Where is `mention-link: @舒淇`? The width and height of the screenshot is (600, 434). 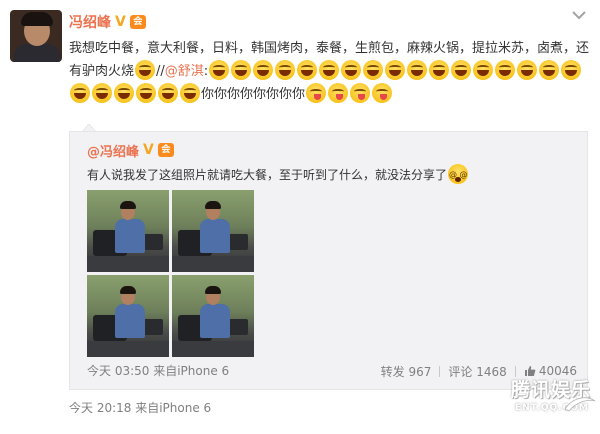 mention-link: @舒淇 is located at coordinates (184, 71).